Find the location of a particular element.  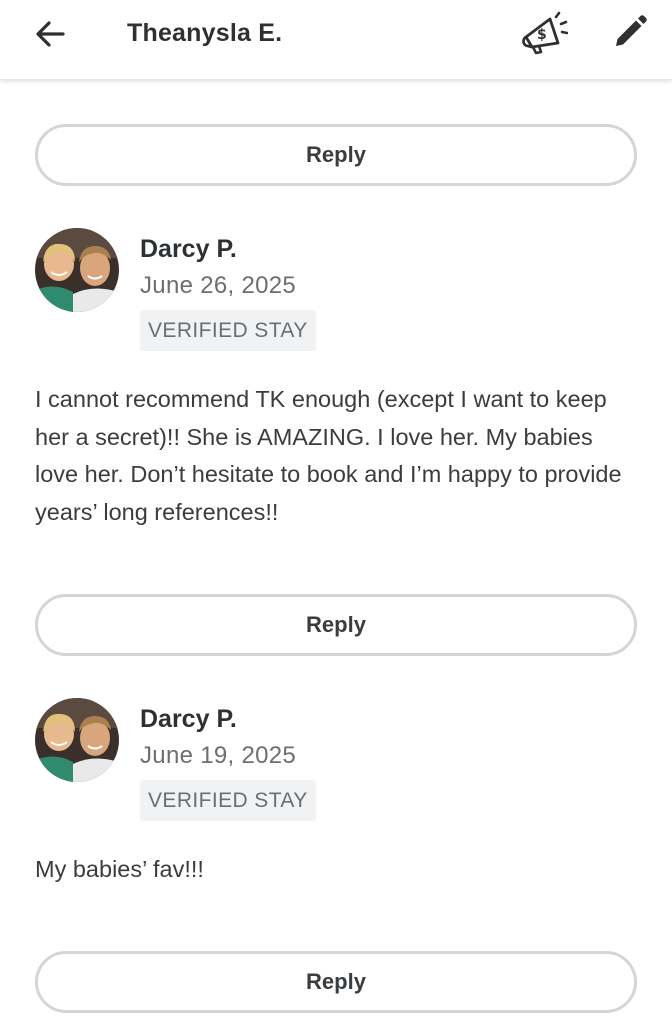

app-bar: Theanysla E. $ is located at coordinates (336, 40).